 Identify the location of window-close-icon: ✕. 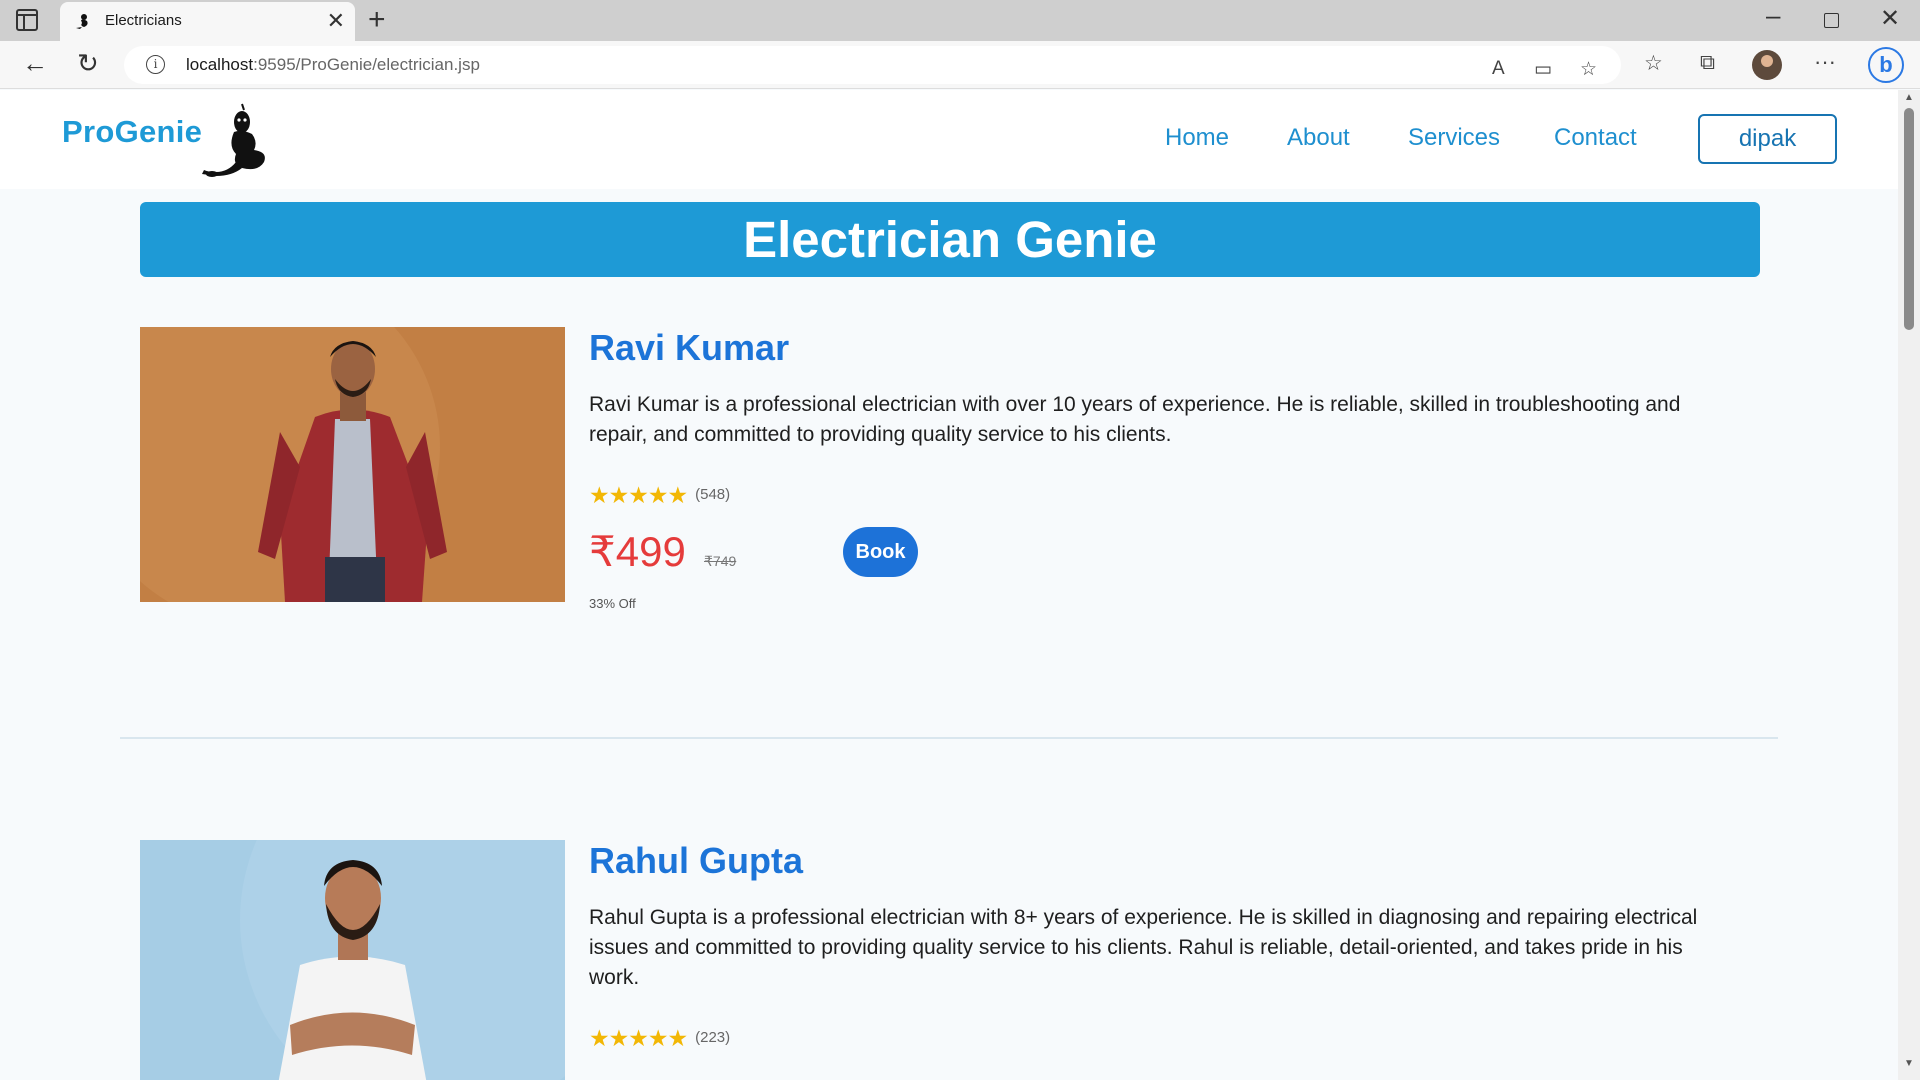
(1890, 18).